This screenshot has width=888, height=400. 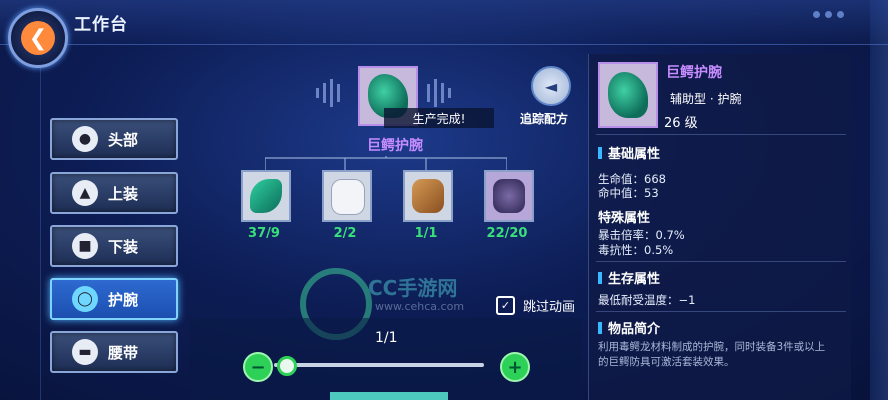 I want to click on tab-bracer: ◯ 护腕, so click(x=114, y=299).